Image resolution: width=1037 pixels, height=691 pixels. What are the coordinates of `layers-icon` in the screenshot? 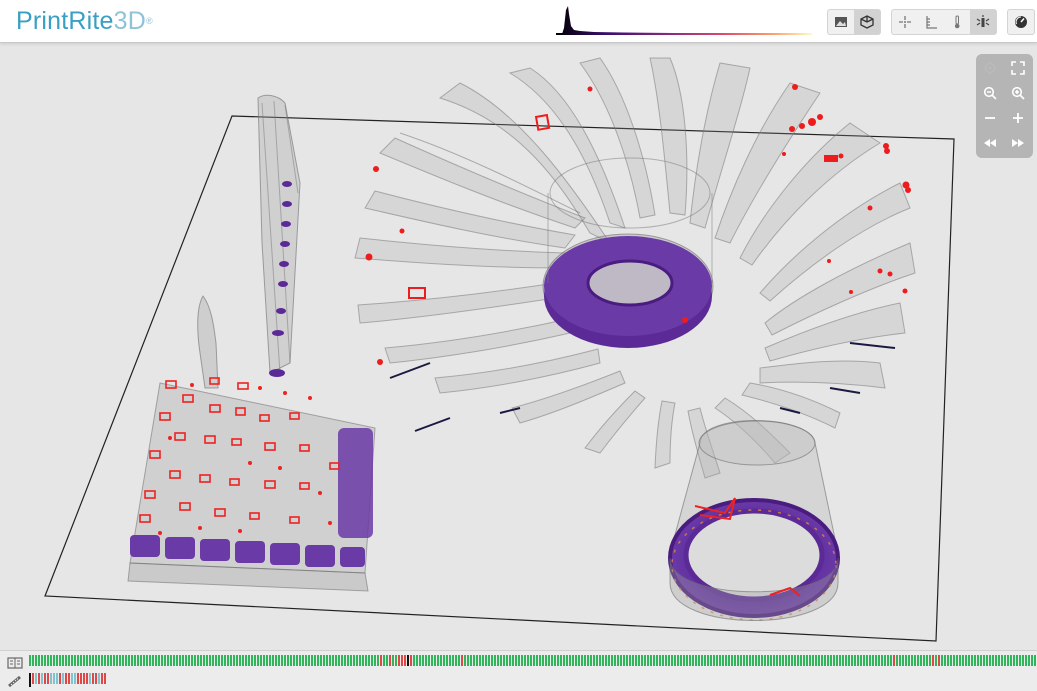 It's located at (15, 663).